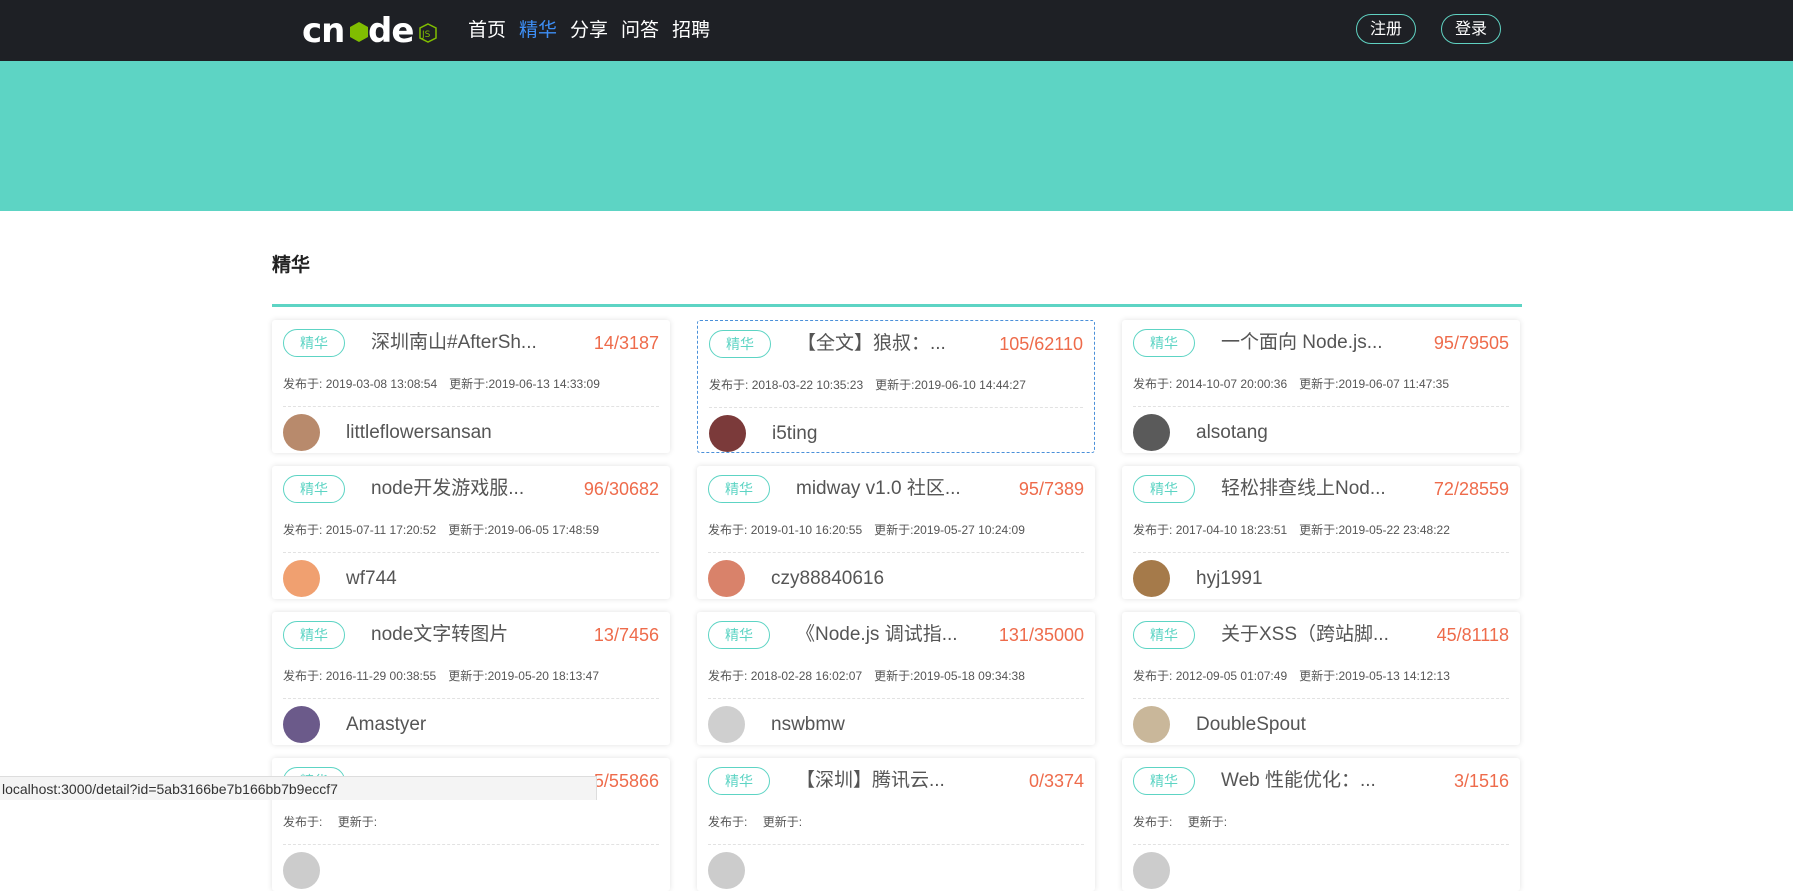 The width and height of the screenshot is (1793, 891). I want to click on author-name: i5ting, so click(794, 434).